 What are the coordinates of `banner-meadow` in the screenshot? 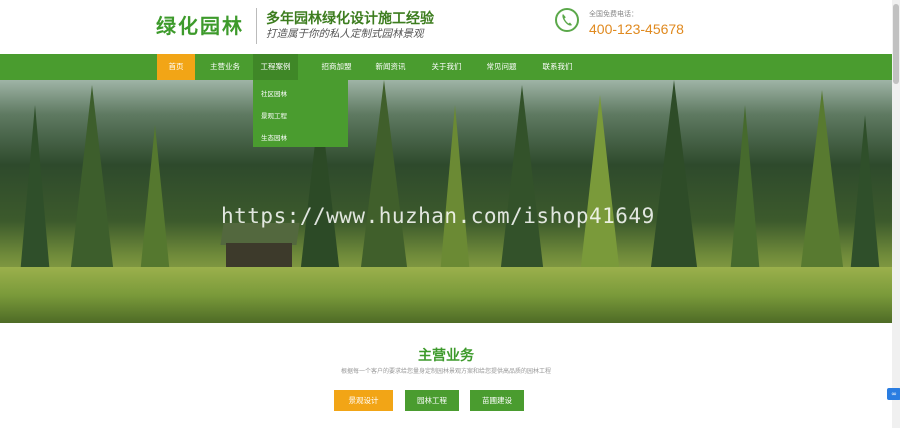 It's located at (446, 295).